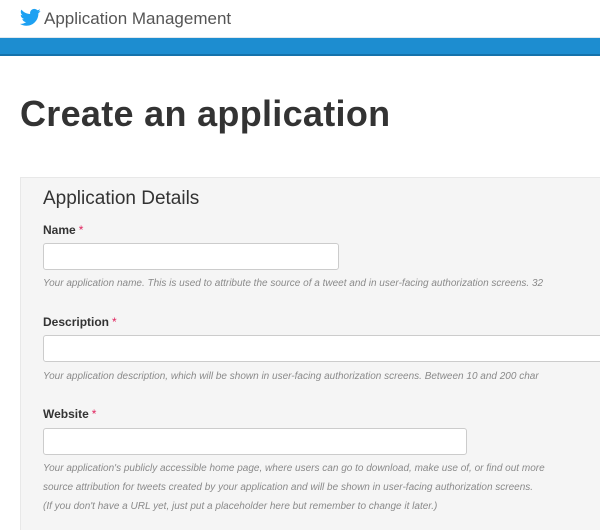 The image size is (600, 530). I want to click on section-title: Application Details, so click(121, 198).